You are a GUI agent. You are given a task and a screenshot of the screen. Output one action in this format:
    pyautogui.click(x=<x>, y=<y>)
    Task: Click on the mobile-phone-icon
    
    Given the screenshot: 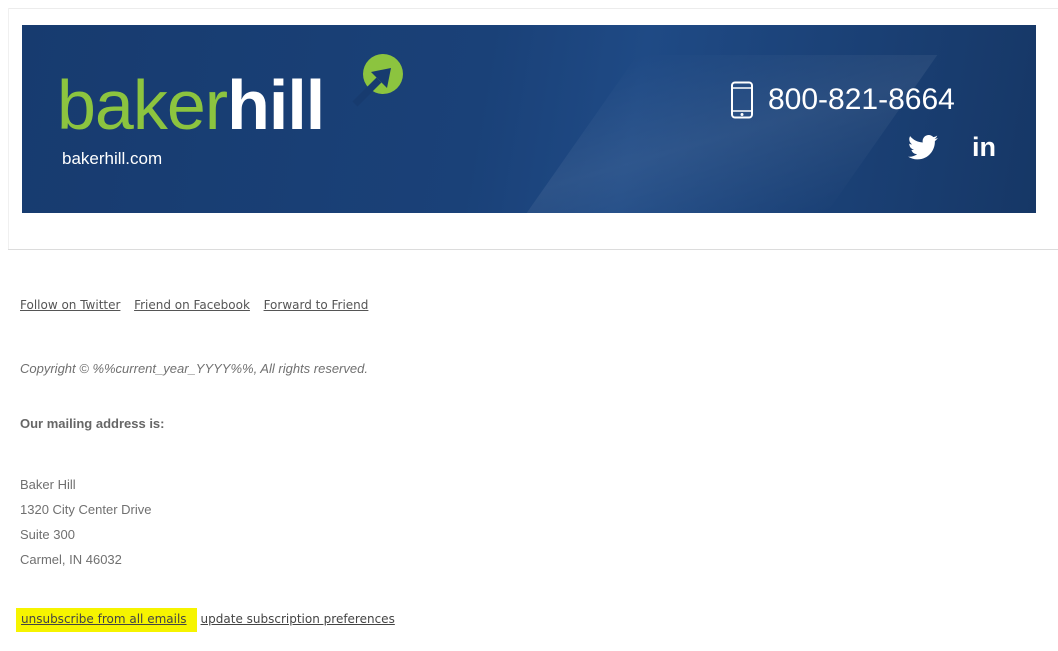 What is the action you would take?
    pyautogui.click(x=742, y=100)
    